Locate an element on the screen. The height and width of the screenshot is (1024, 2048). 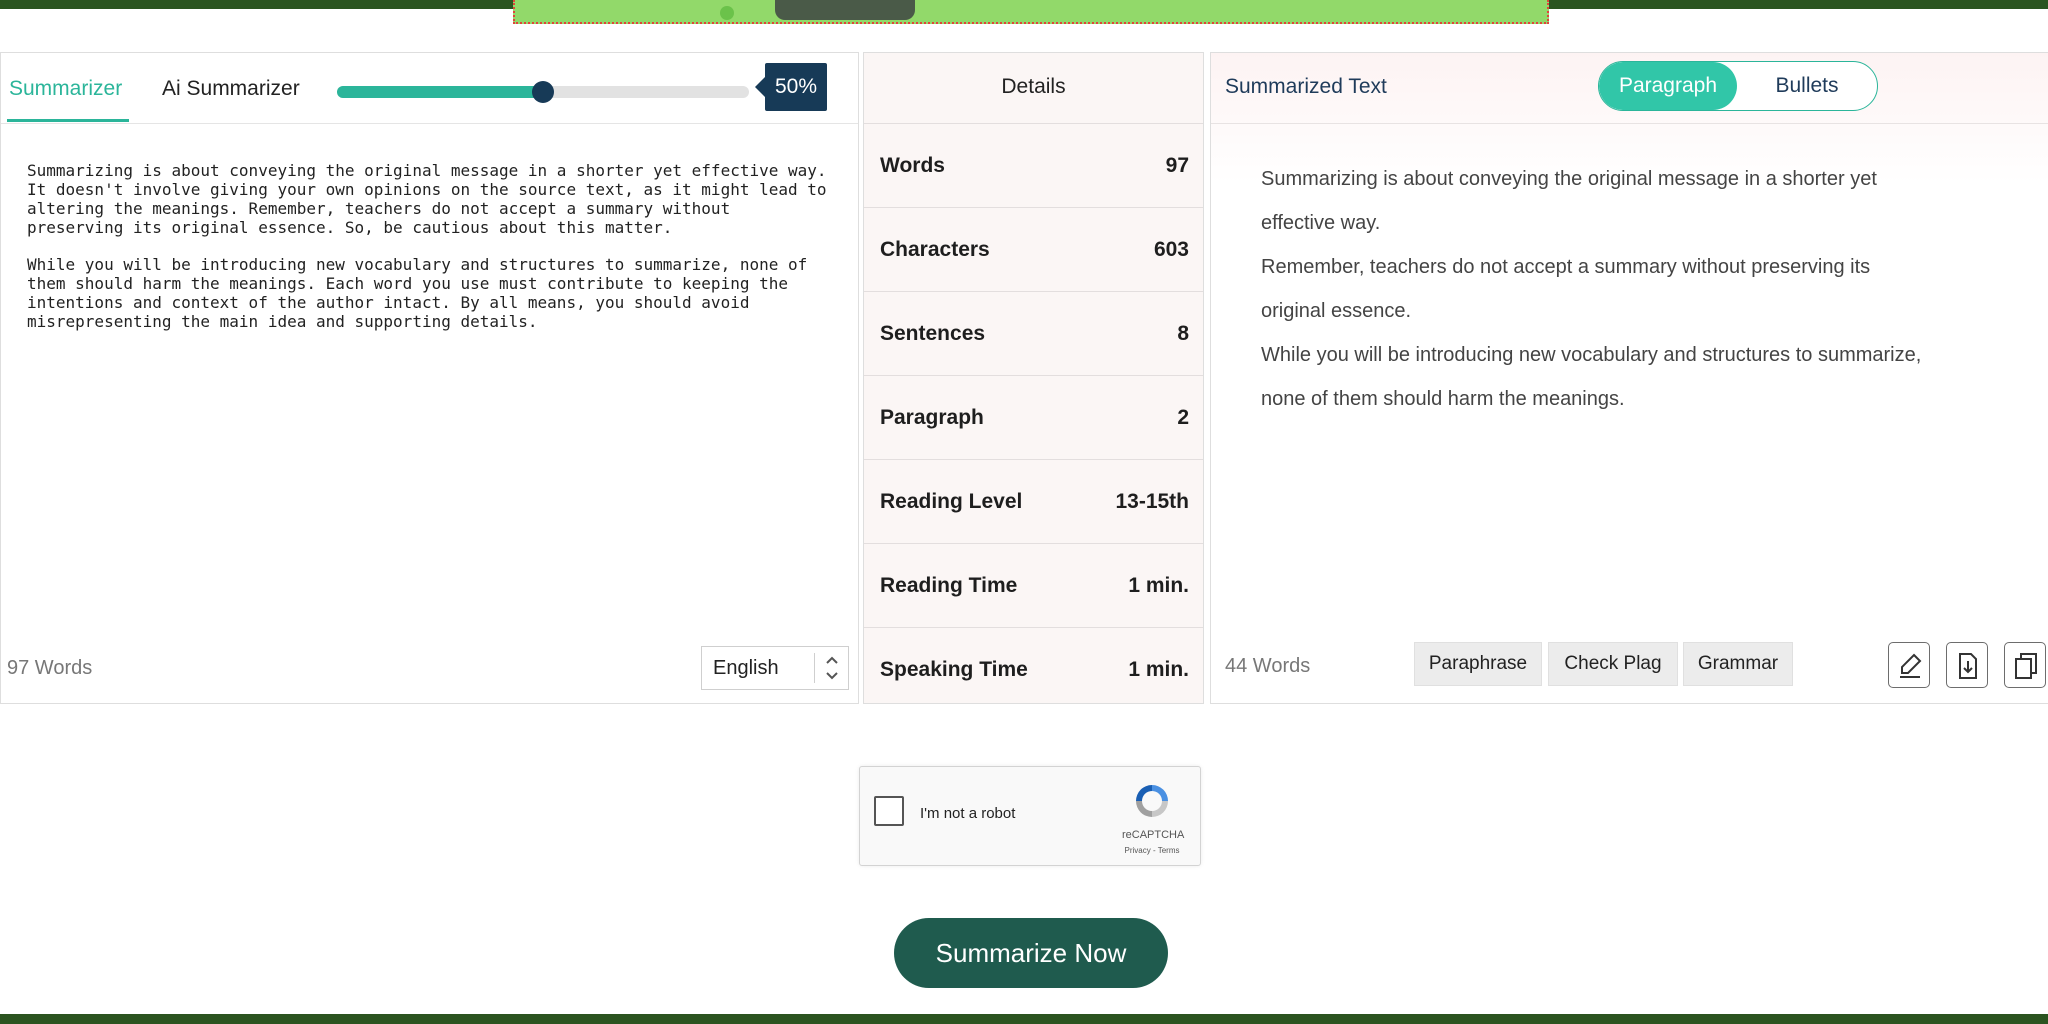
summary-length-slider is located at coordinates (543, 92).